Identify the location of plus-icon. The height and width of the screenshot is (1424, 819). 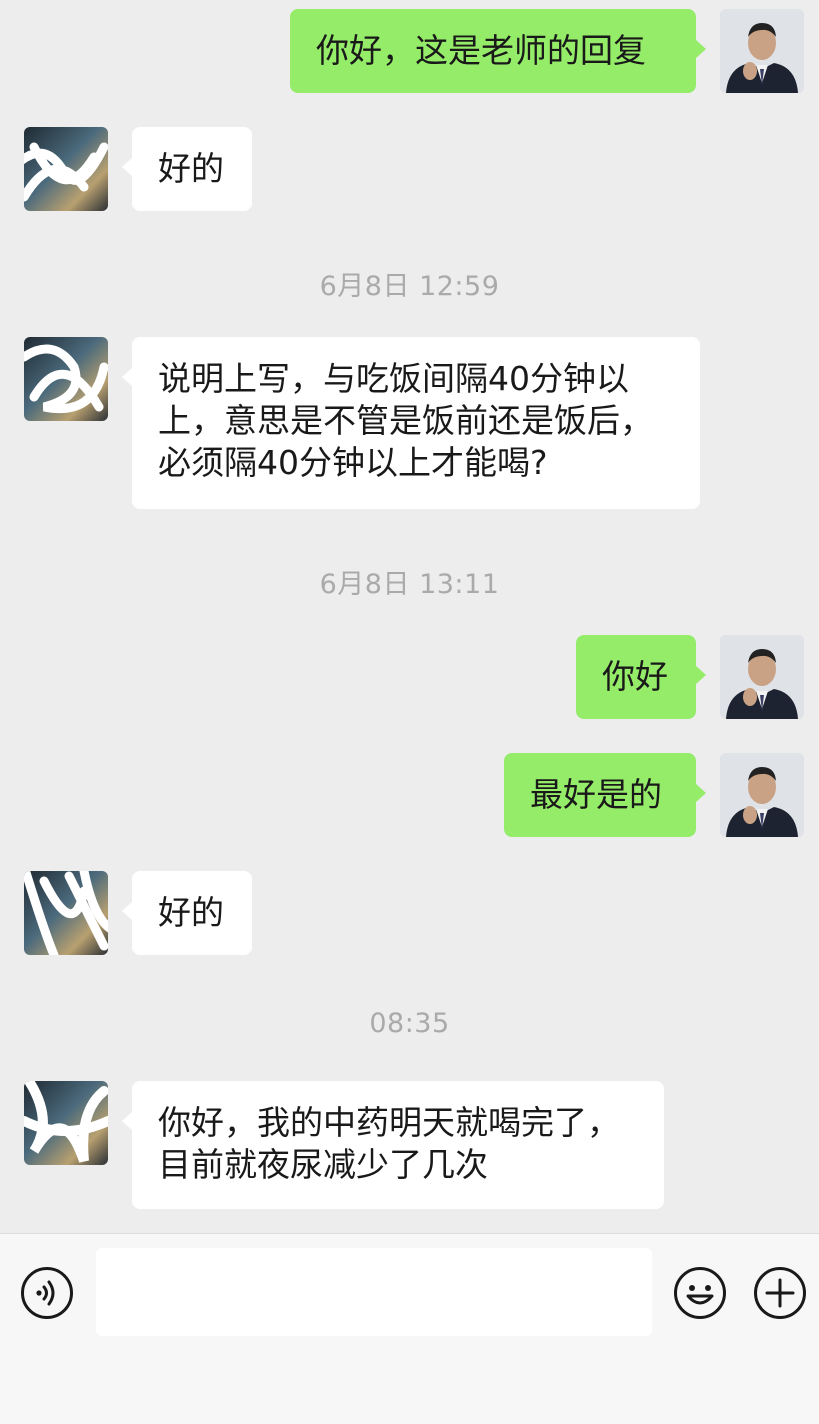
(780, 1293).